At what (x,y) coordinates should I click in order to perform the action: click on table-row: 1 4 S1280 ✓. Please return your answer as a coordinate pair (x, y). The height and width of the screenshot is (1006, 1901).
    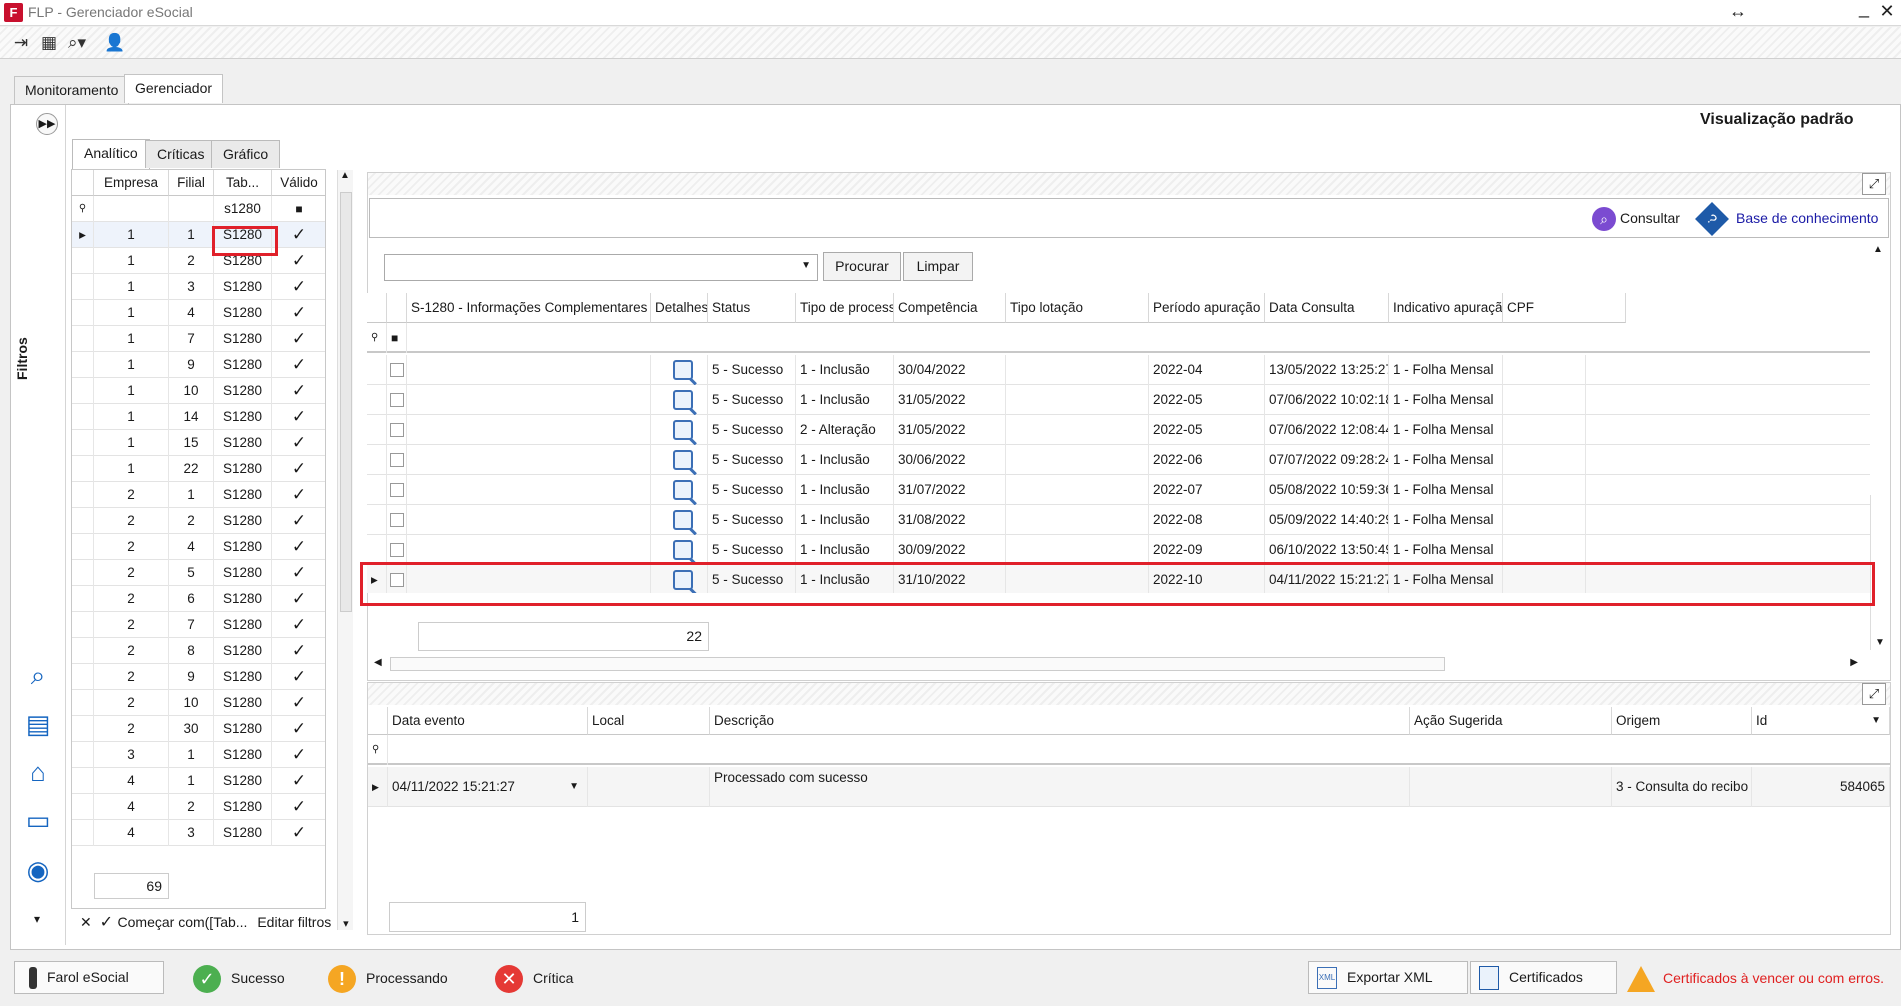
    Looking at the image, I should click on (198, 313).